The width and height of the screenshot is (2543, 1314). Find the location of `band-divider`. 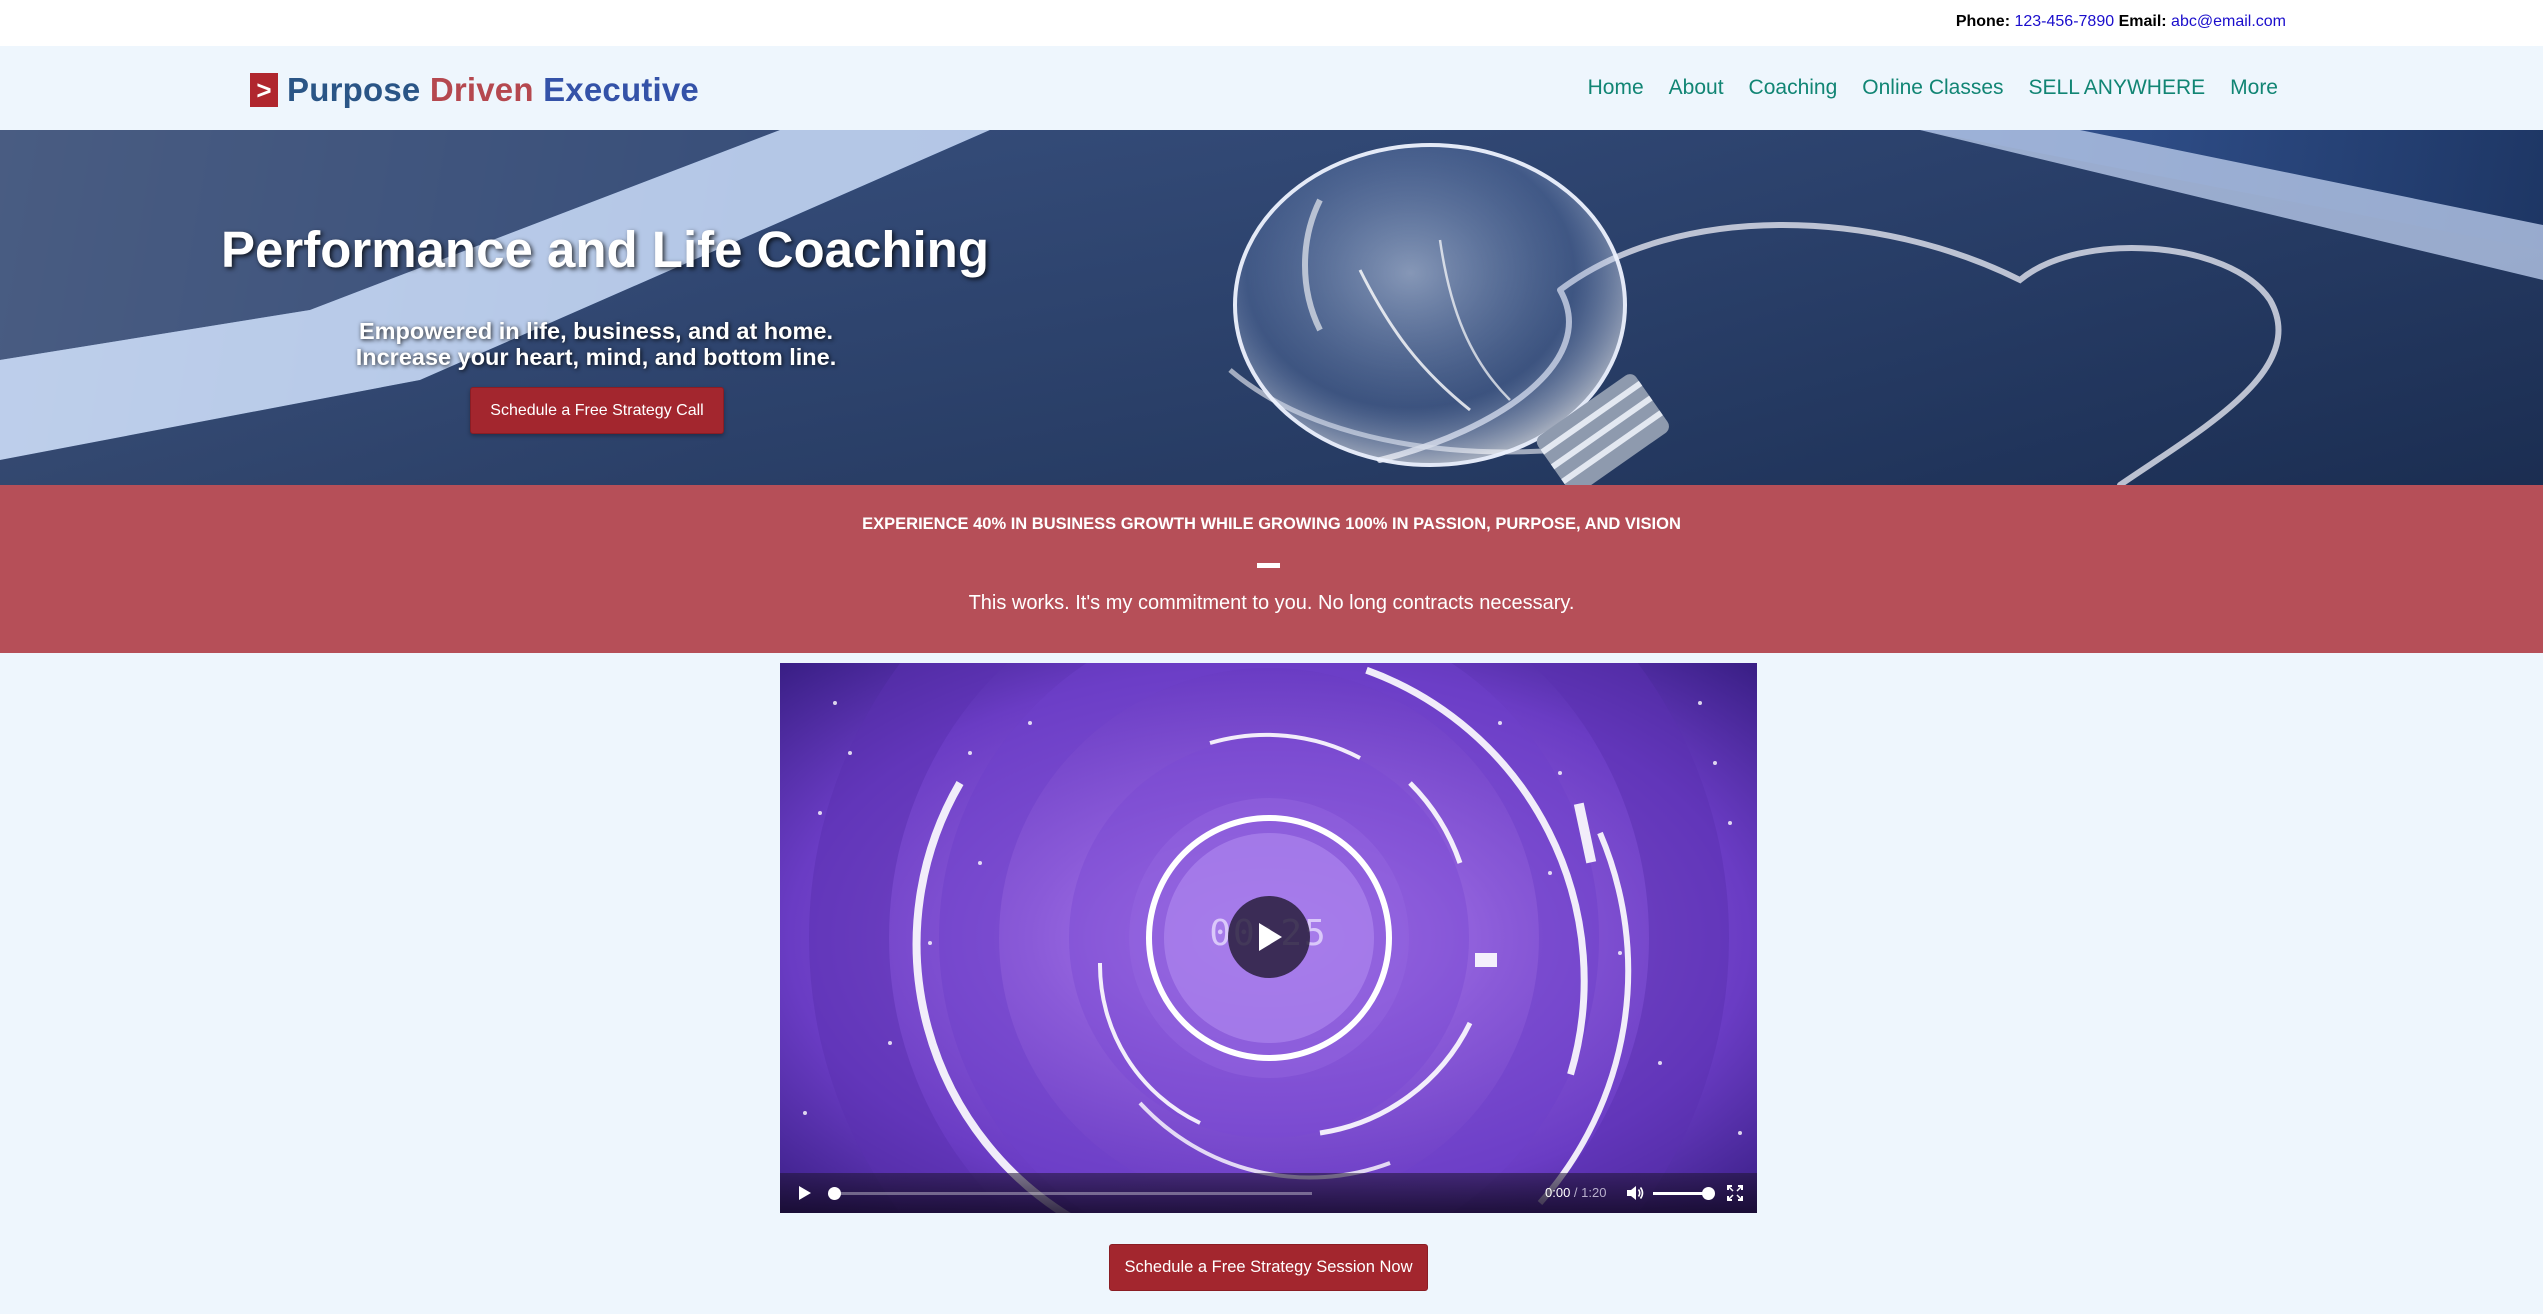

band-divider is located at coordinates (1268, 565).